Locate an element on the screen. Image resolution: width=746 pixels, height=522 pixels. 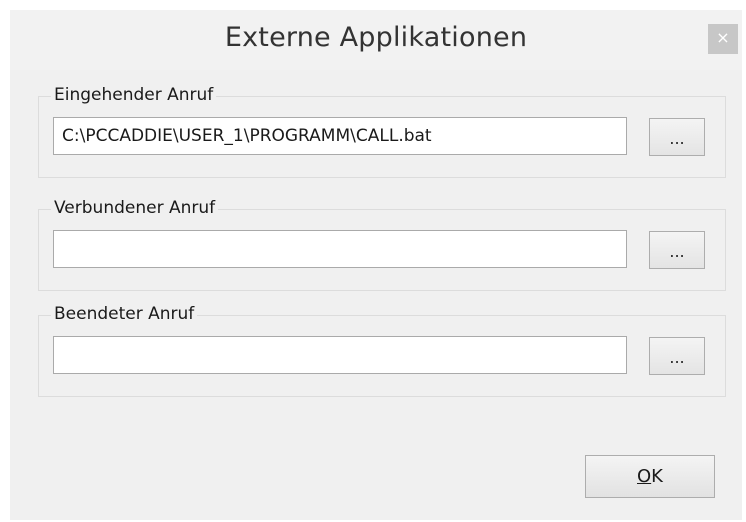
group-label-connected-call: Verbundener Anruf is located at coordinates (135, 208).